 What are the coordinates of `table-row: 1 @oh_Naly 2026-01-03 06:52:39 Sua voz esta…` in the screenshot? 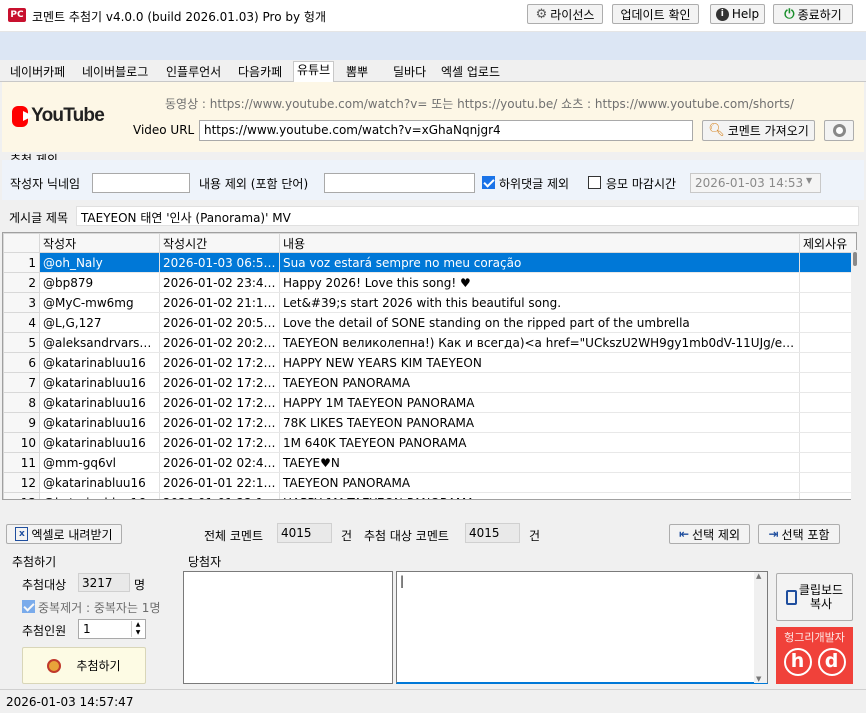 It's located at (429, 262).